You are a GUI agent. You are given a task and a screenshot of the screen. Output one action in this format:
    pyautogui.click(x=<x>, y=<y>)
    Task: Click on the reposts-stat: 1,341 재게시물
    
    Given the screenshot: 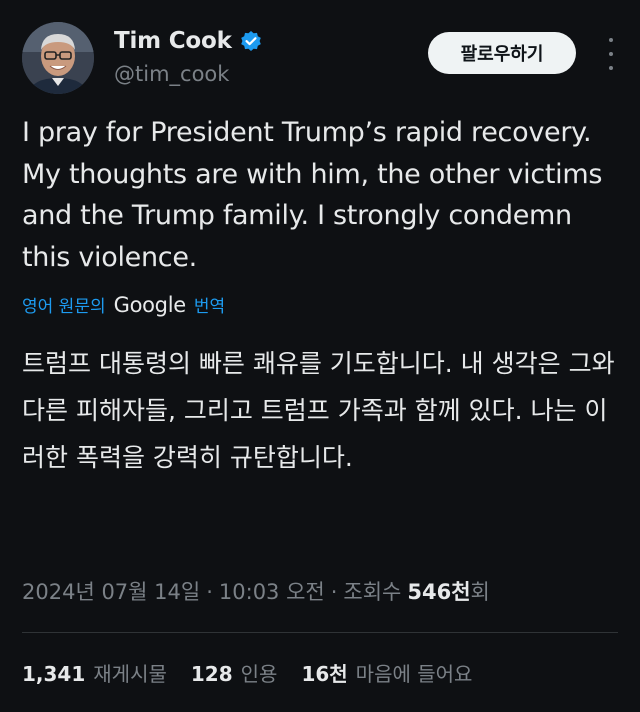 What is the action you would take?
    pyautogui.click(x=94, y=672)
    